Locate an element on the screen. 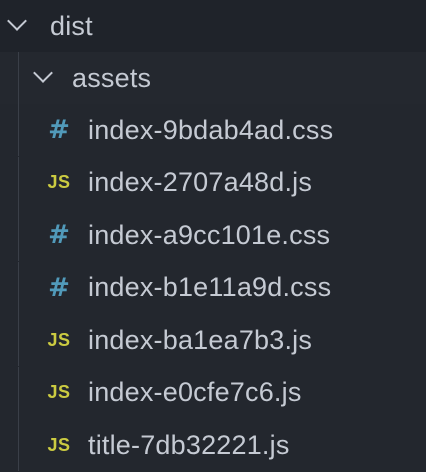 The width and height of the screenshot is (426, 472). file-name: index-9bdab4ad.css is located at coordinates (211, 129).